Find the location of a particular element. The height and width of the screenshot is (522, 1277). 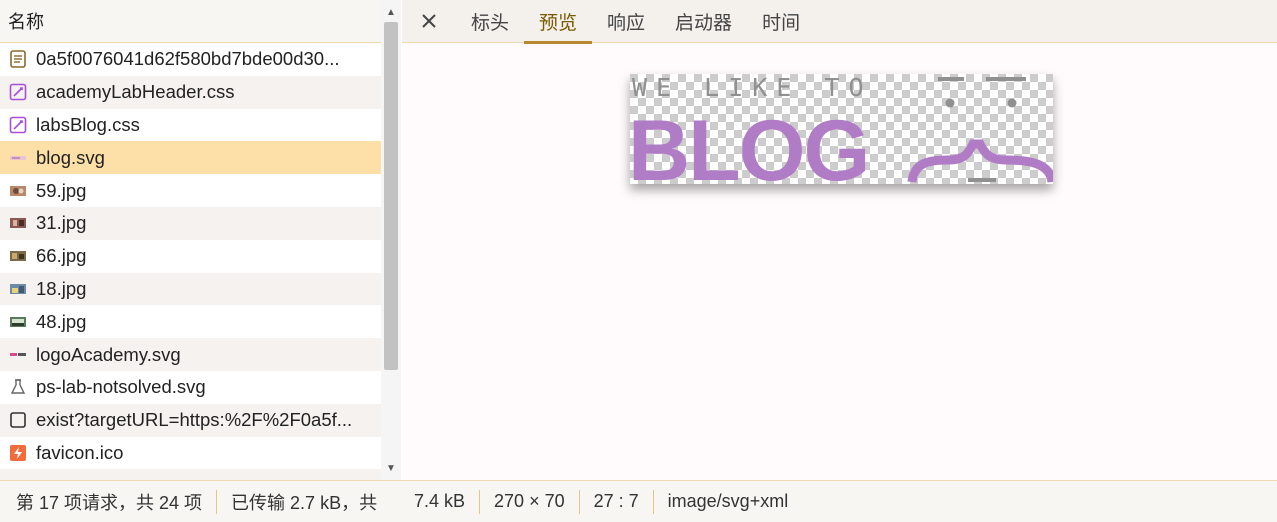

request-row: labsBlog.css is located at coordinates (190, 125).